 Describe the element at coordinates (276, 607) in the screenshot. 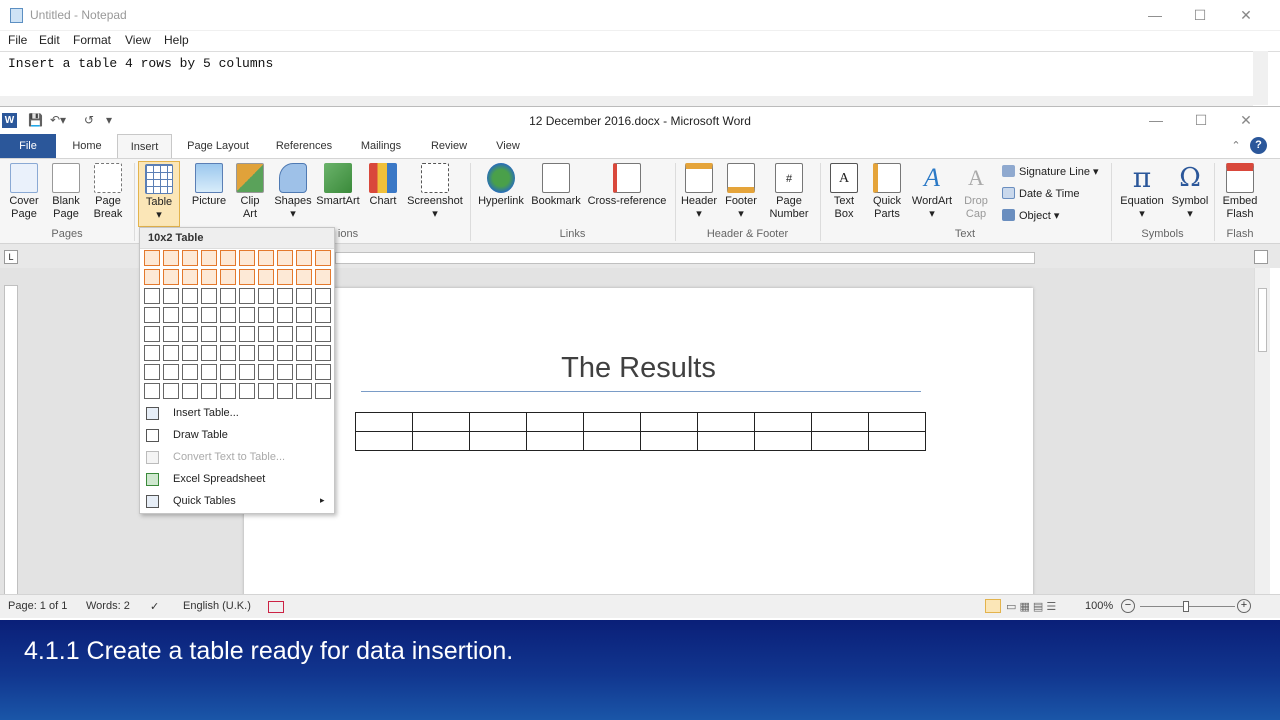

I see `macro-icon` at that location.